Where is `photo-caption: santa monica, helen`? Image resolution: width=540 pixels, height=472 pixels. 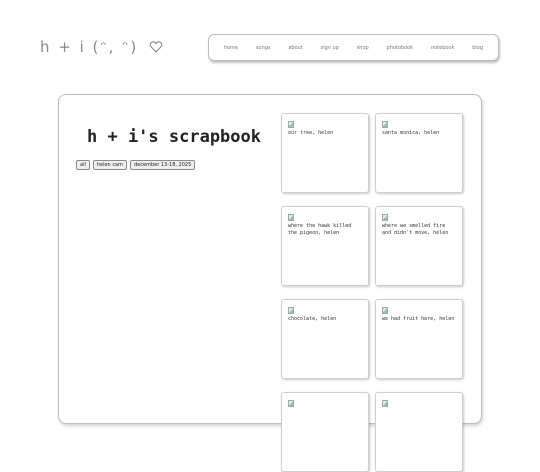
photo-caption: santa monica, helen is located at coordinates (411, 133).